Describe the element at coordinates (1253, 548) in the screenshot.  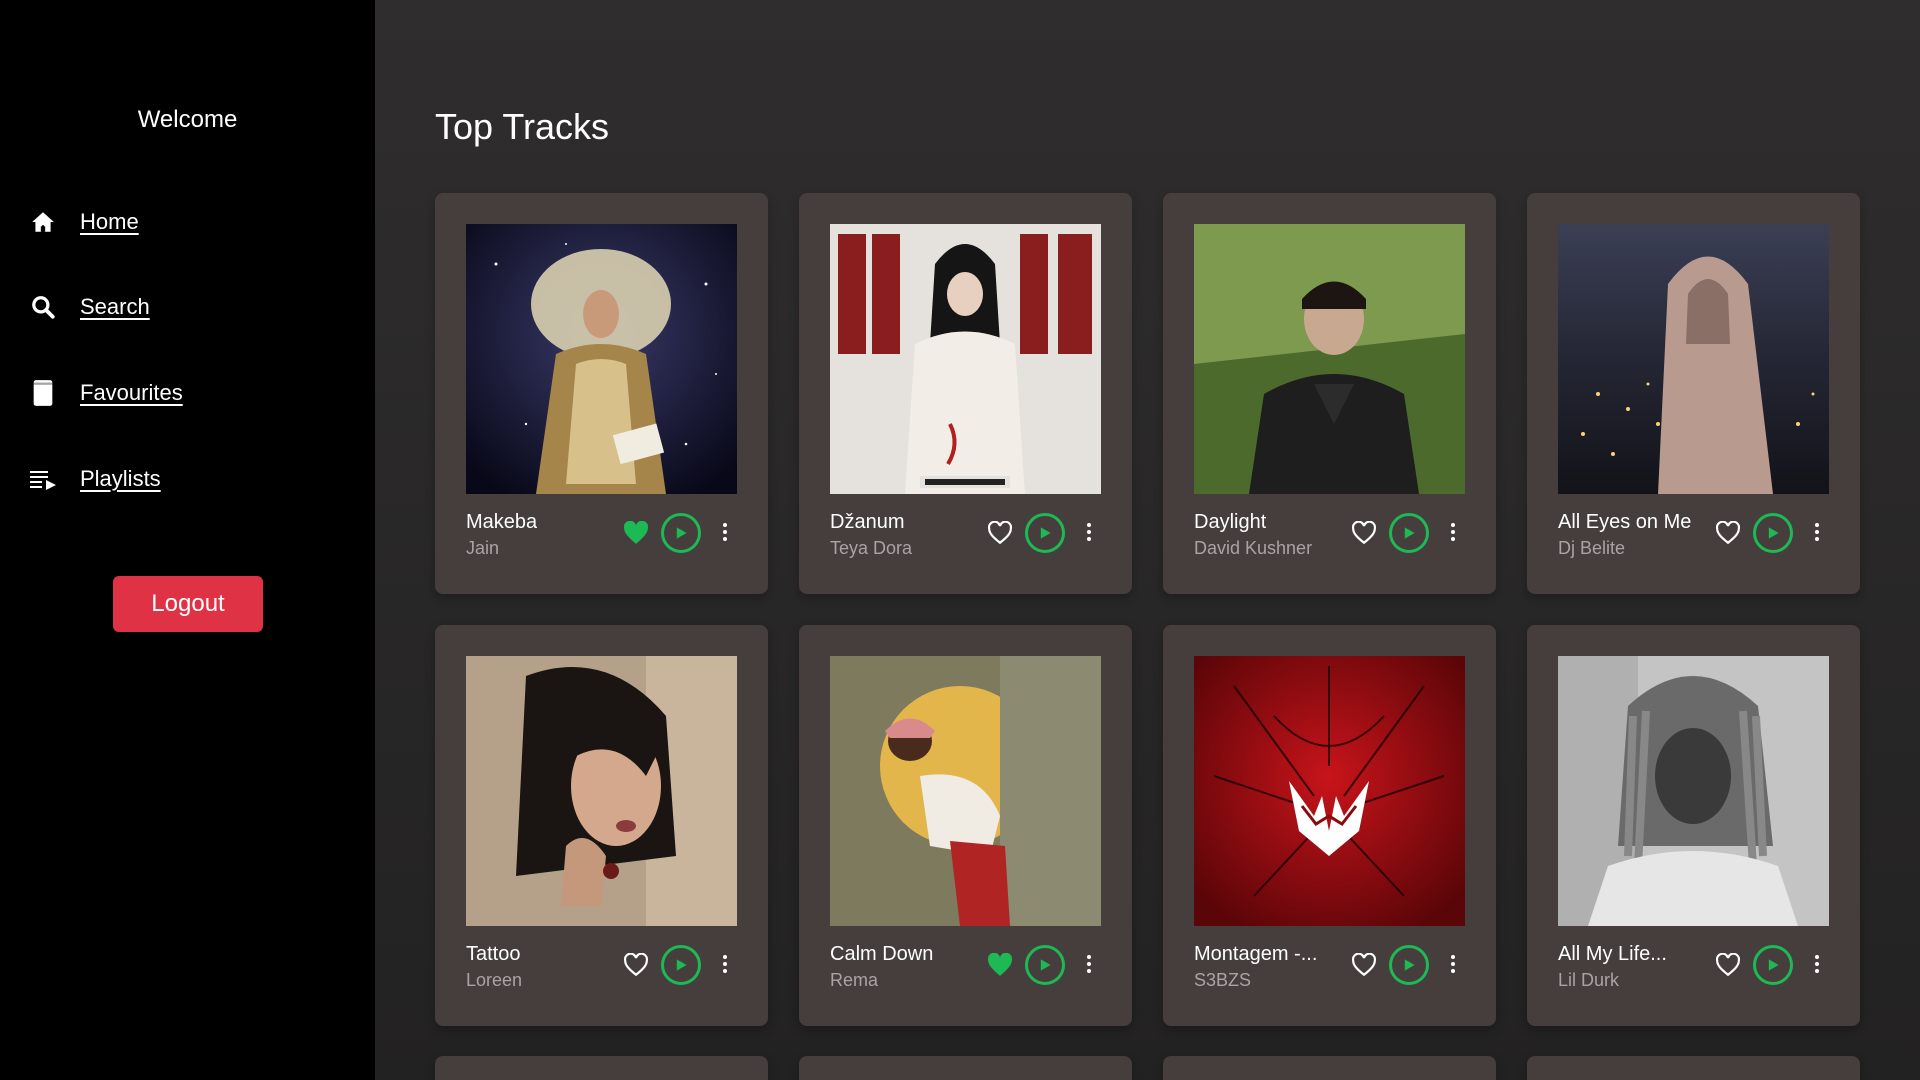
I see `track-artist: David Kushner` at that location.